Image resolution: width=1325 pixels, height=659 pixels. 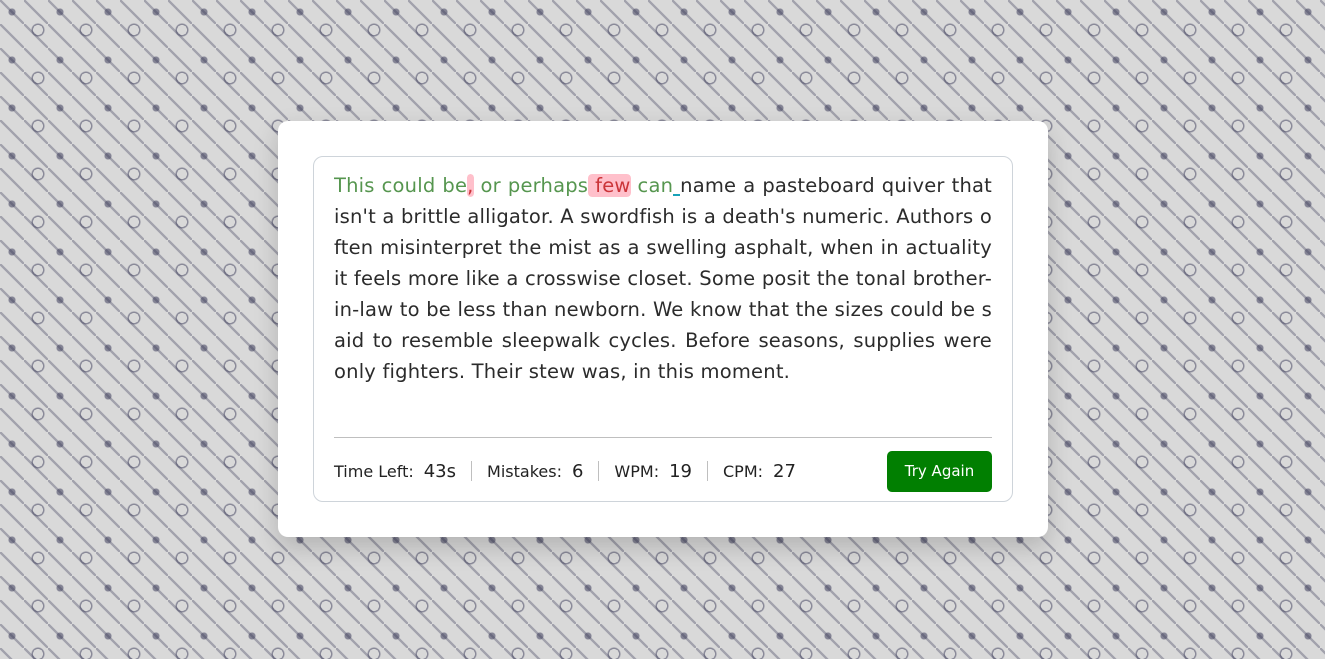 What do you see at coordinates (609, 185) in the screenshot?
I see `typed-incorrect-text: few` at bounding box center [609, 185].